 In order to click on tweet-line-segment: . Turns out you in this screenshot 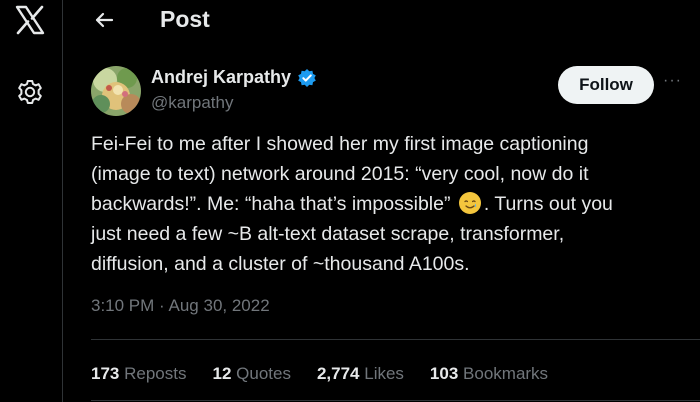, I will do `click(548, 204)`.